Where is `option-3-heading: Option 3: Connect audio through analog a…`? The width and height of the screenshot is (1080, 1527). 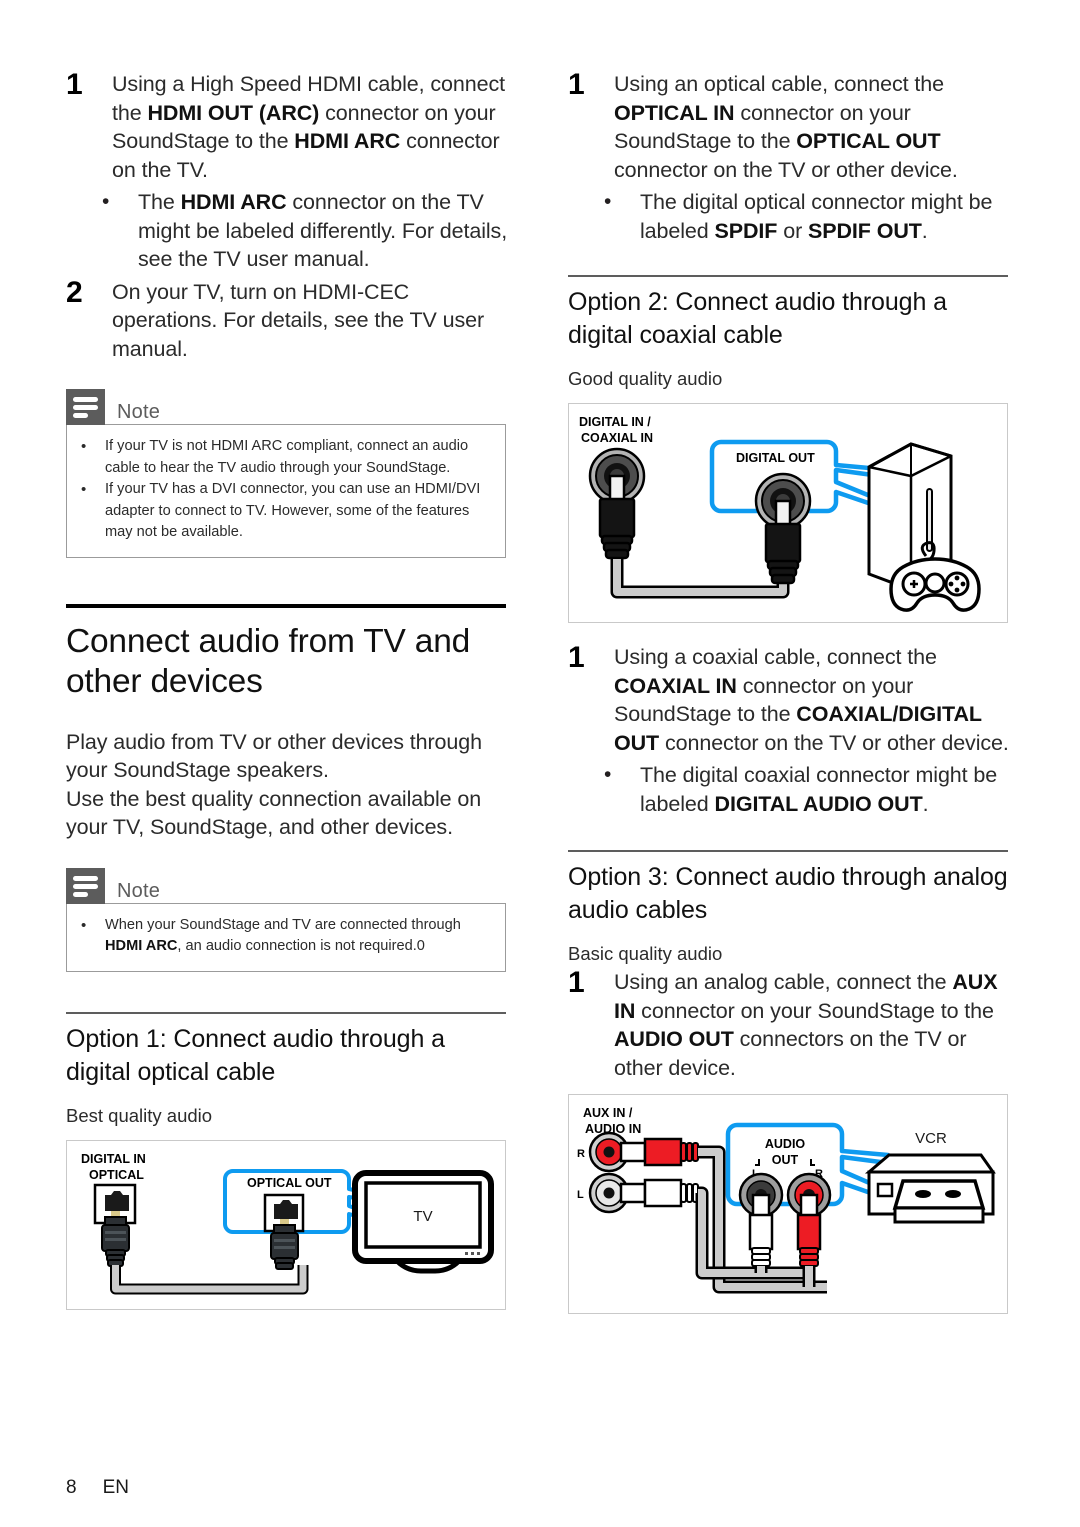 option-3-heading: Option 3: Connect audio through analog a… is located at coordinates (788, 893).